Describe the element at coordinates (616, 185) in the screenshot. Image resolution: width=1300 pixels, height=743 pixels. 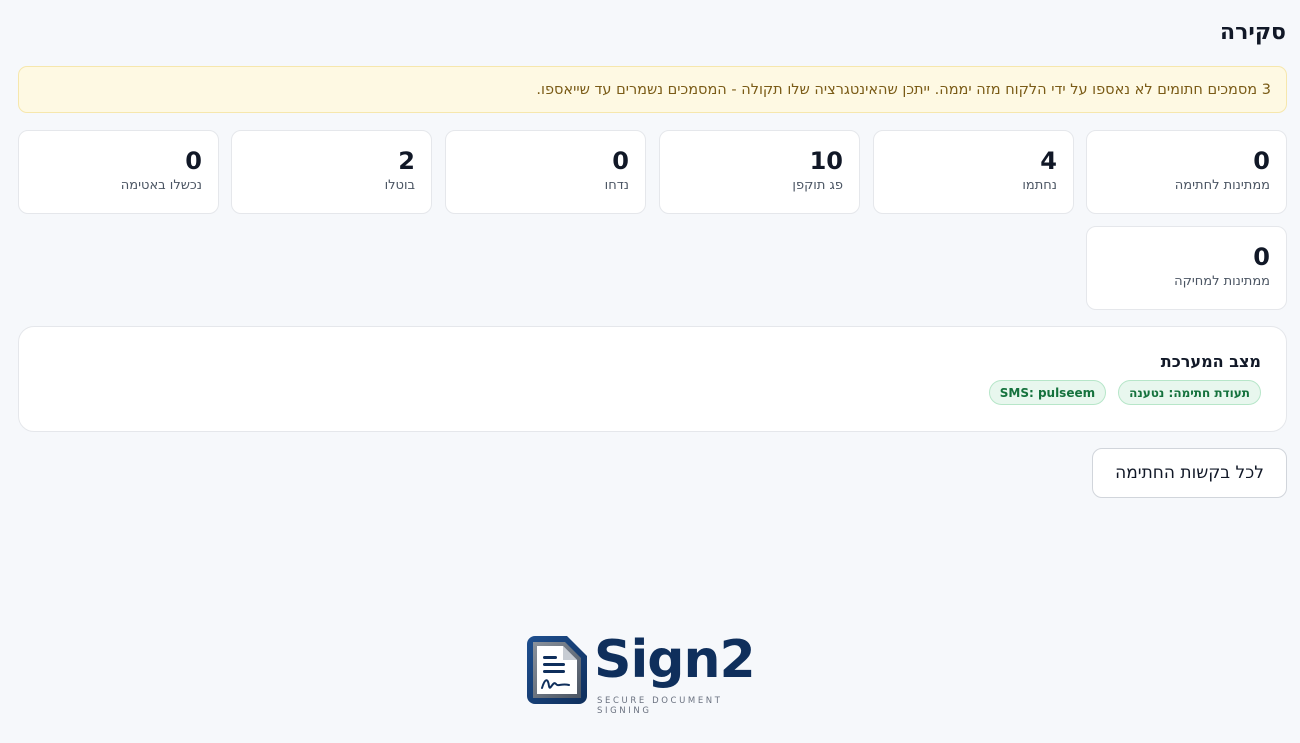
I see `stat-label: נדחו` at that location.